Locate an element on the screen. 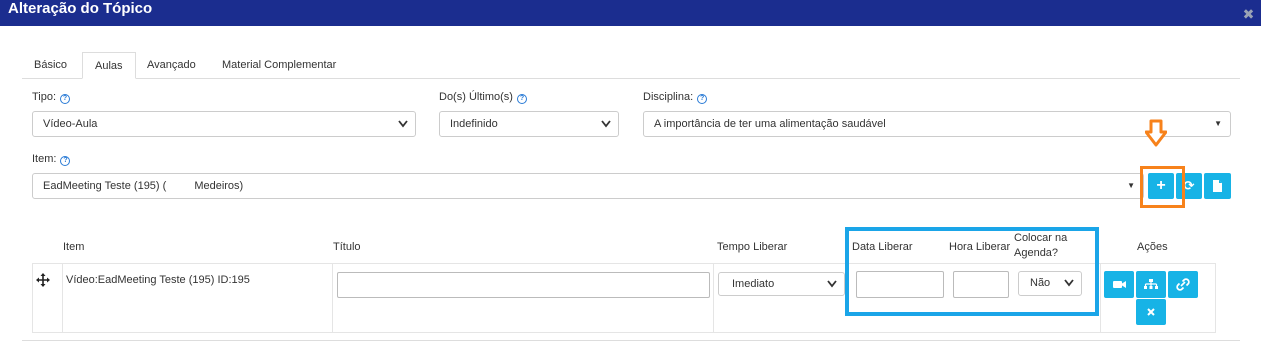  hierarchy-button is located at coordinates (1151, 284).